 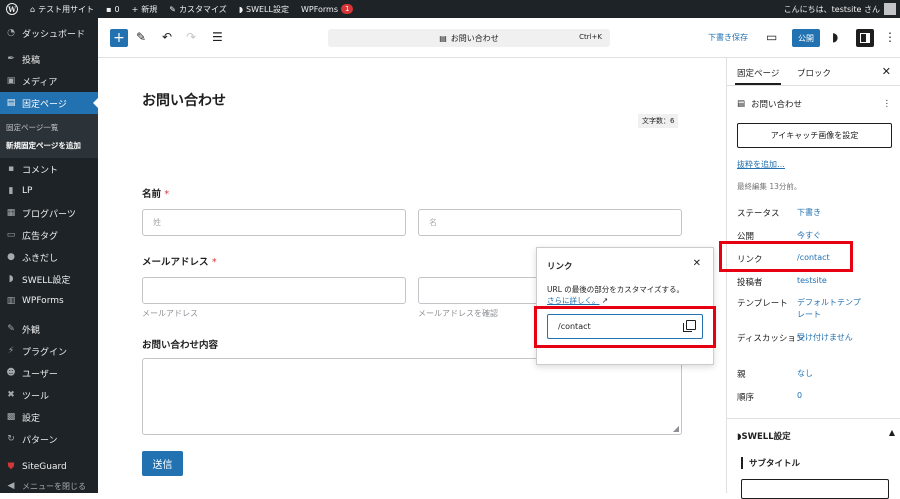 I want to click on popover-heading: リンク, so click(x=560, y=267).